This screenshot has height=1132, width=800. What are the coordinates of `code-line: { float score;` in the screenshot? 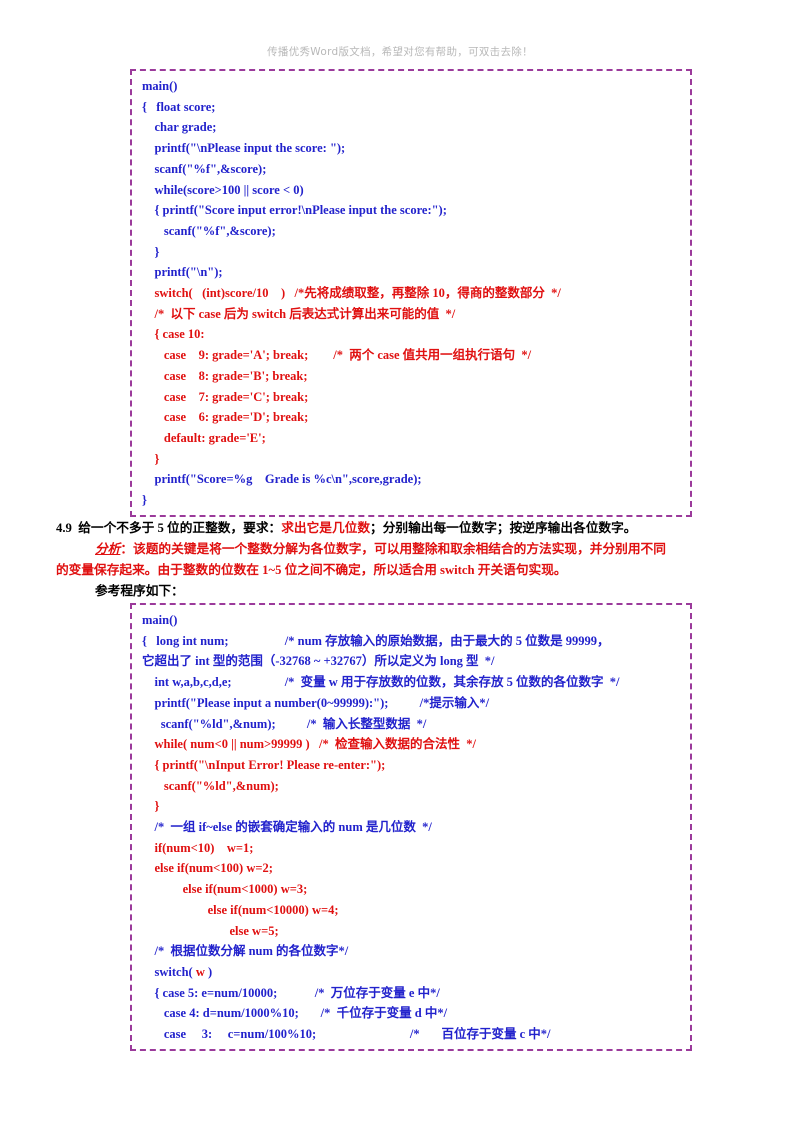 It's located at (179, 106).